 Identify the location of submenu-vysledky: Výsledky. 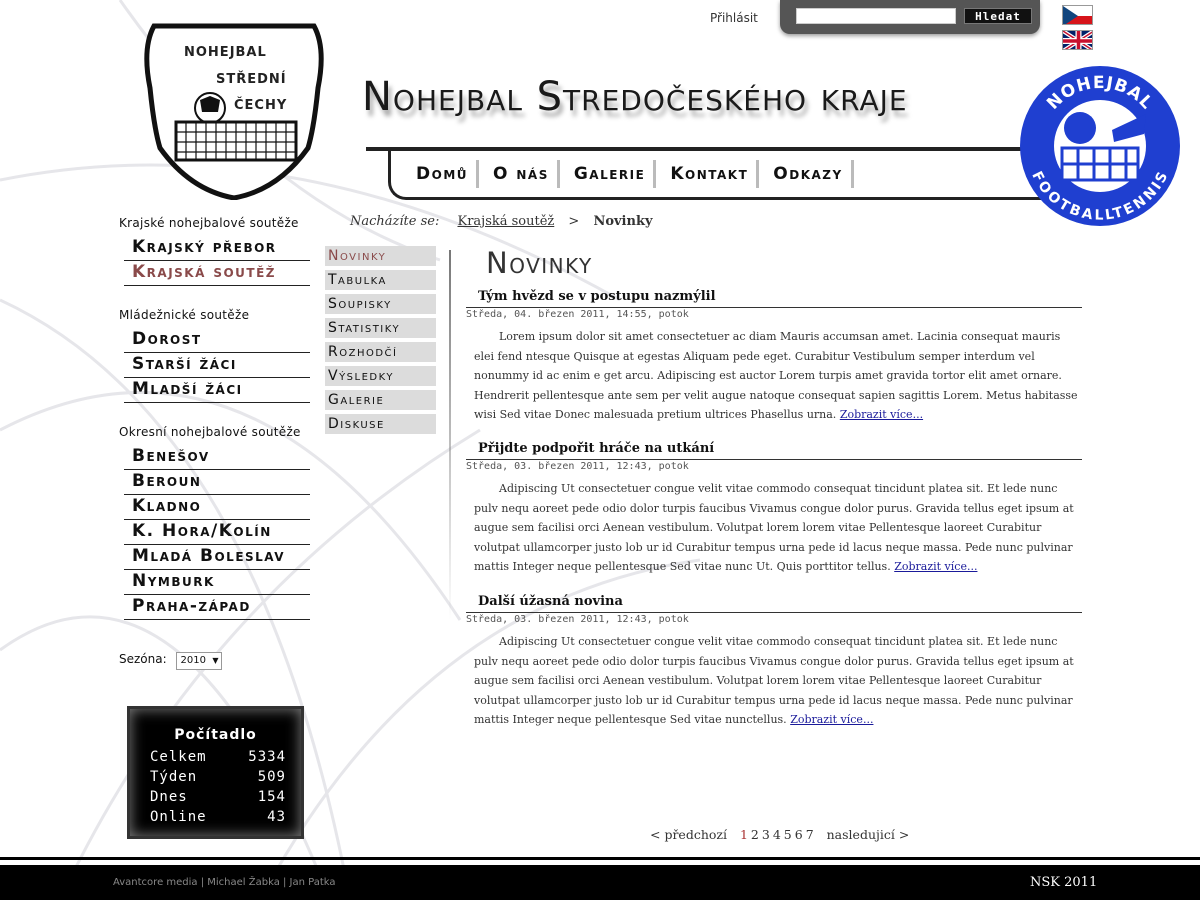
(380, 376).